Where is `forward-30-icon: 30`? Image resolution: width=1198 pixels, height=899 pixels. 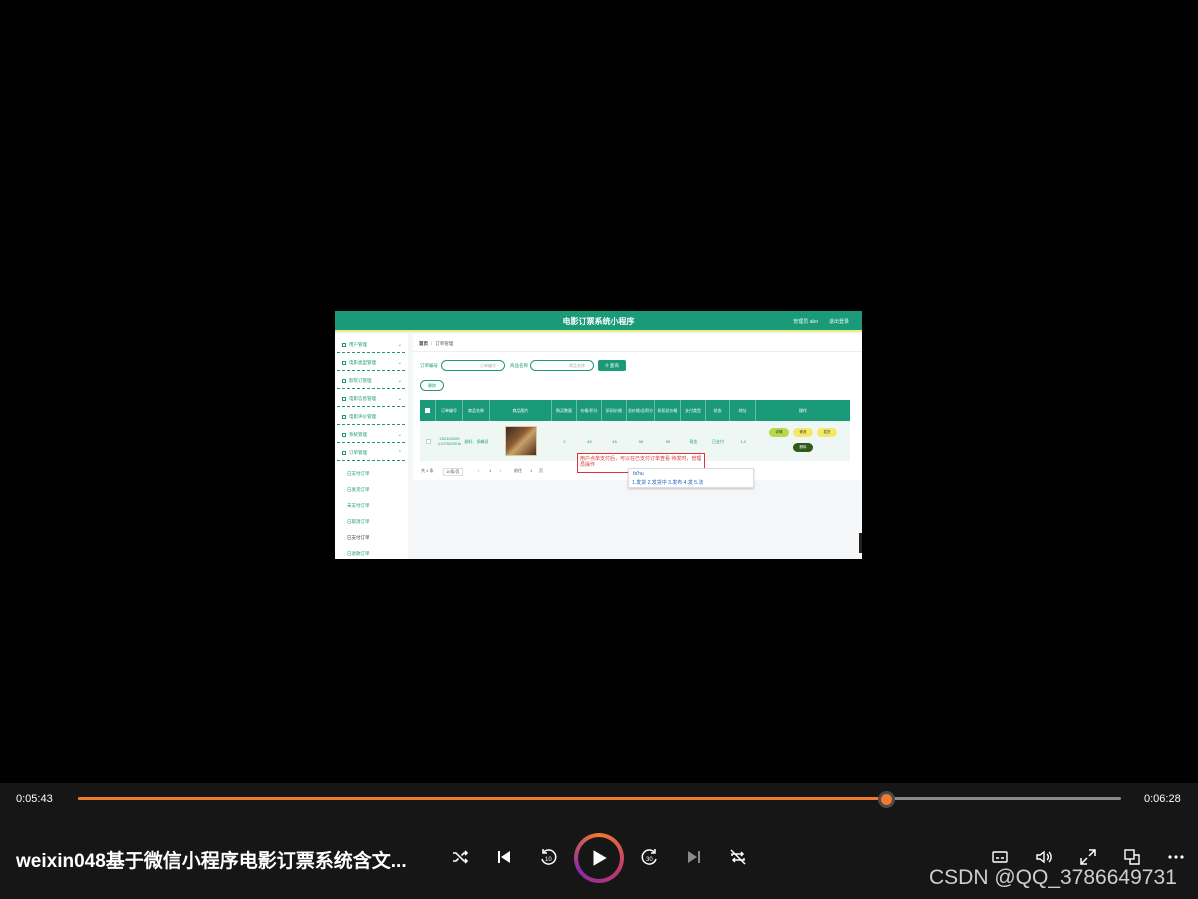
forward-30-icon: 30 is located at coordinates (650, 857).